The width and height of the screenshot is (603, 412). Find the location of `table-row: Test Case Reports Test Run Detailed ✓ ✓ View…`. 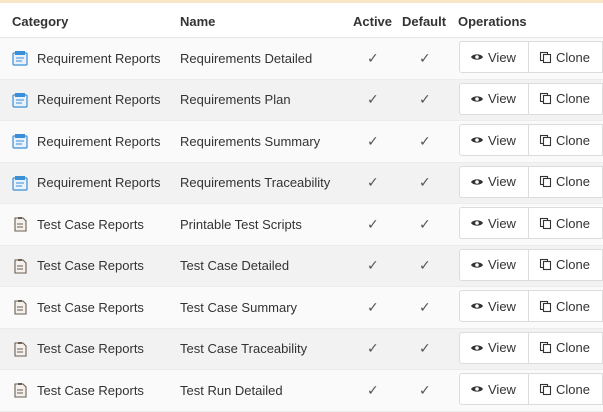

table-row: Test Case Reports Test Run Detailed ✓ ✓ View… is located at coordinates (301, 391).